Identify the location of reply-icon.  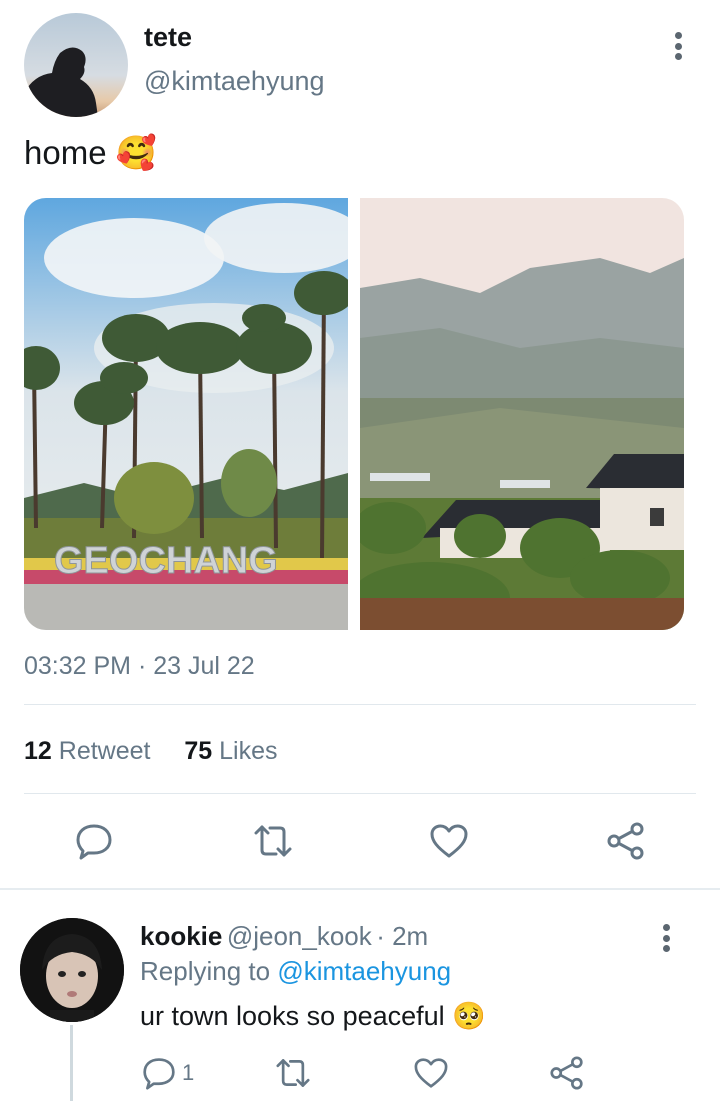
(94, 841).